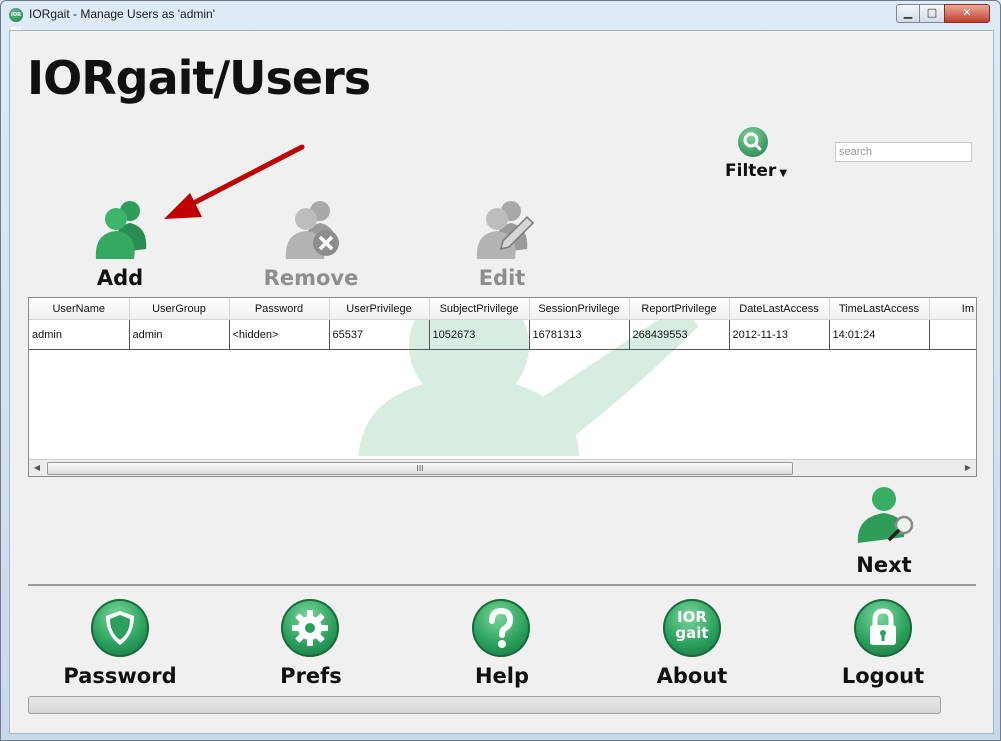  Describe the element at coordinates (479, 334) in the screenshot. I see `table-cell: 1052673` at that location.